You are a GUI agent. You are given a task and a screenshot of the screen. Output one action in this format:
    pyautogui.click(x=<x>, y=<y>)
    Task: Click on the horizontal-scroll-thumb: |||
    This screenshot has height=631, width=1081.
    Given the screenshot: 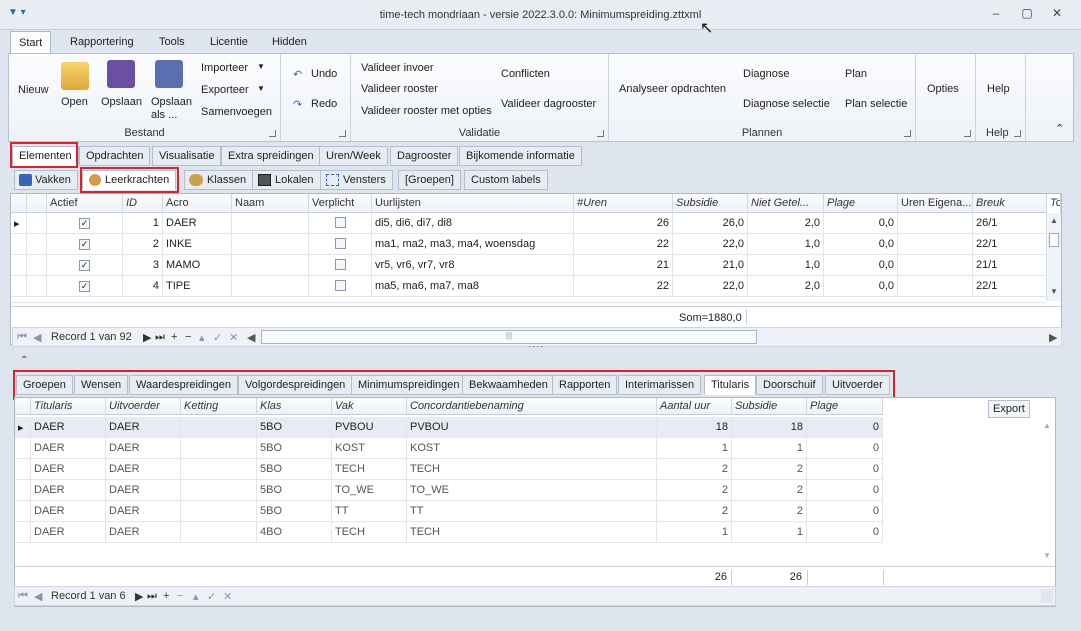 What is the action you would take?
    pyautogui.click(x=509, y=337)
    